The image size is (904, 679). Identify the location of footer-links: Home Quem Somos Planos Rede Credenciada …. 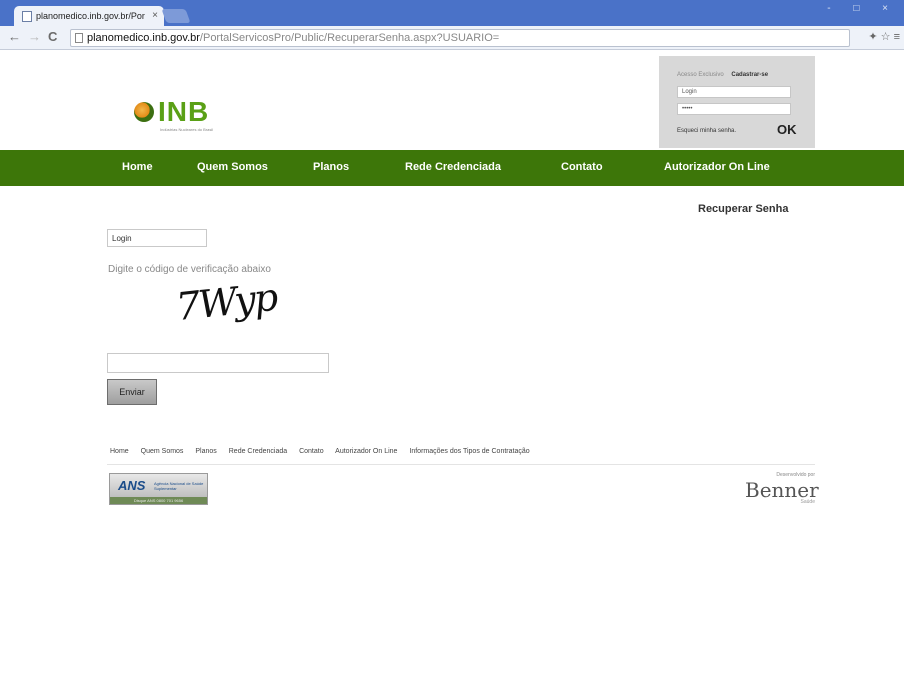
(325, 451).